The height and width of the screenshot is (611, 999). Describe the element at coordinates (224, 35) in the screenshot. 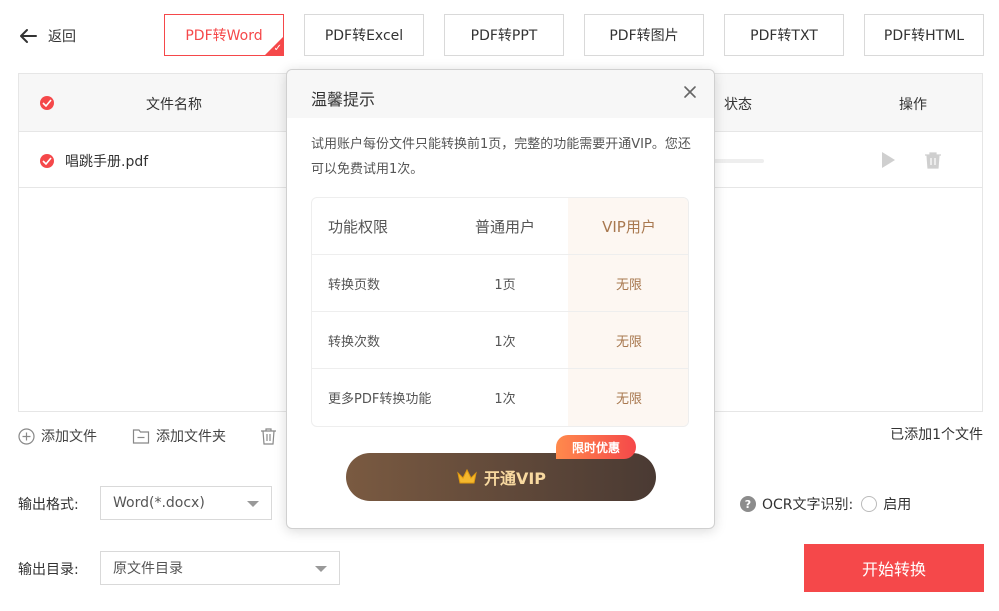

I see `tab-pdf-to-word: PDF转Word ✓` at that location.